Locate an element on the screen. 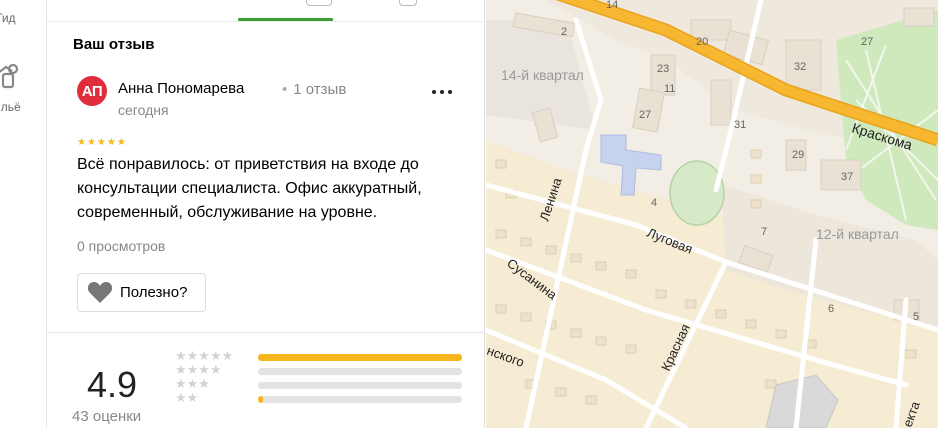 This screenshot has width=938, height=428. avatar: АП is located at coordinates (92, 91).